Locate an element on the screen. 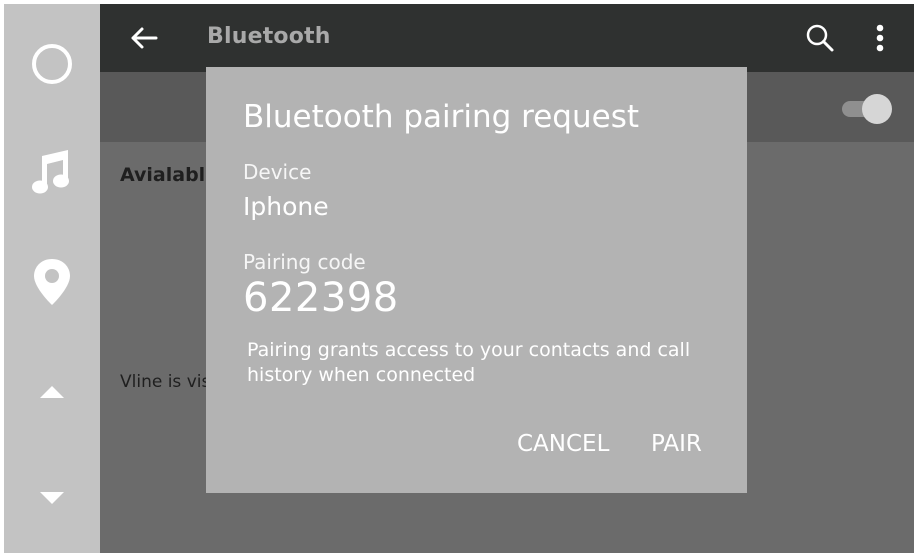  available-devices-heading: Avialable is located at coordinates (169, 175).